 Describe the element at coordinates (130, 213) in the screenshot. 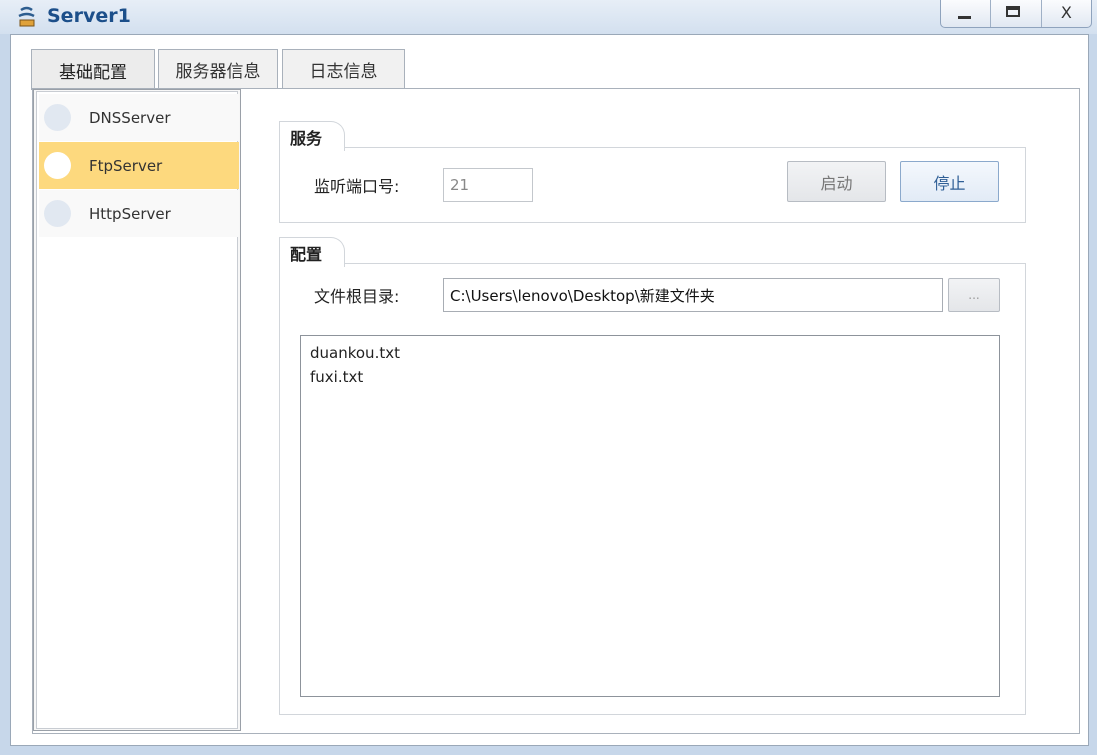

I see `sidebar-item-label: HttpServer` at that location.